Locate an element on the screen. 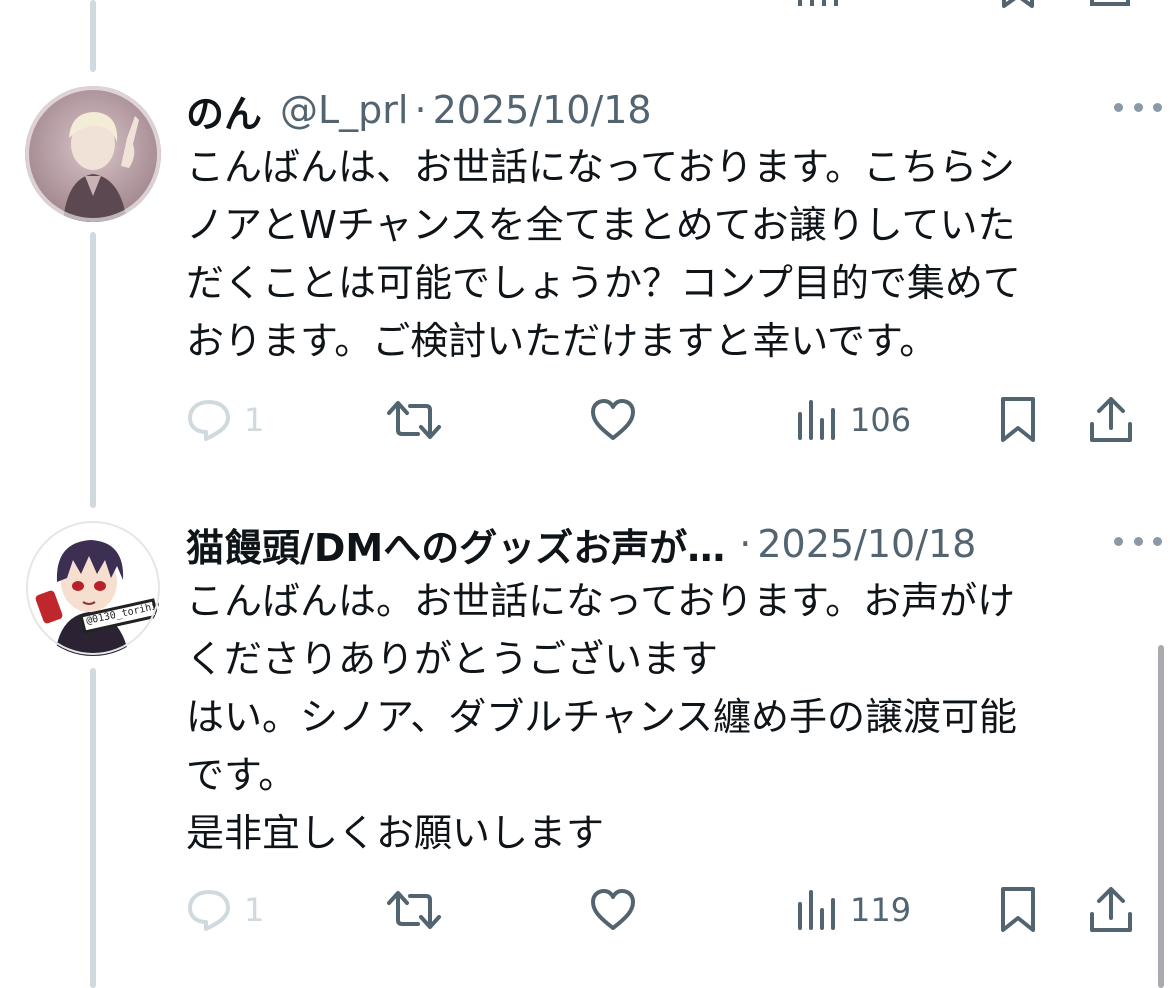 This screenshot has height=988, width=1170. tweet-actions: 1 106 is located at coordinates (663, 420).